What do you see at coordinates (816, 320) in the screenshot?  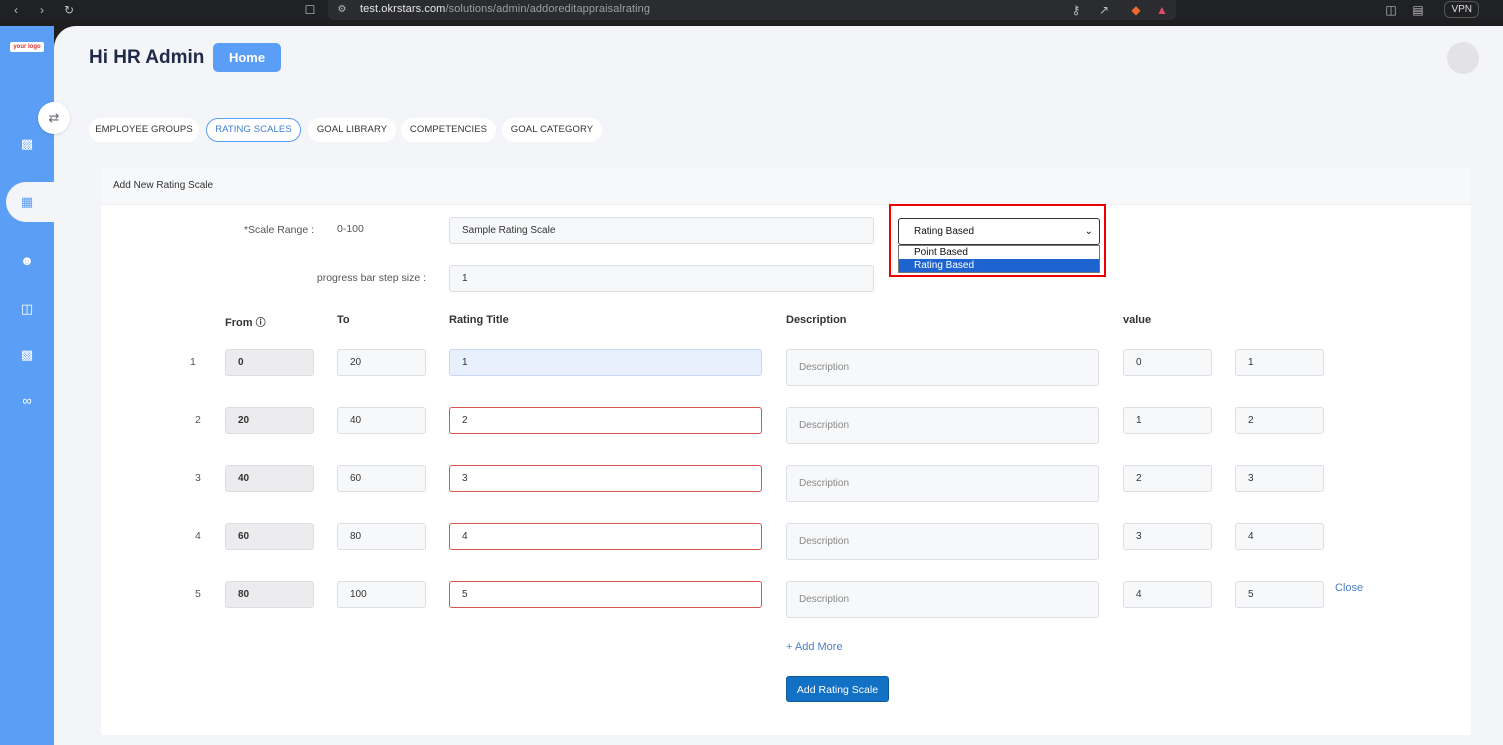 I see `col-description: Description` at bounding box center [816, 320].